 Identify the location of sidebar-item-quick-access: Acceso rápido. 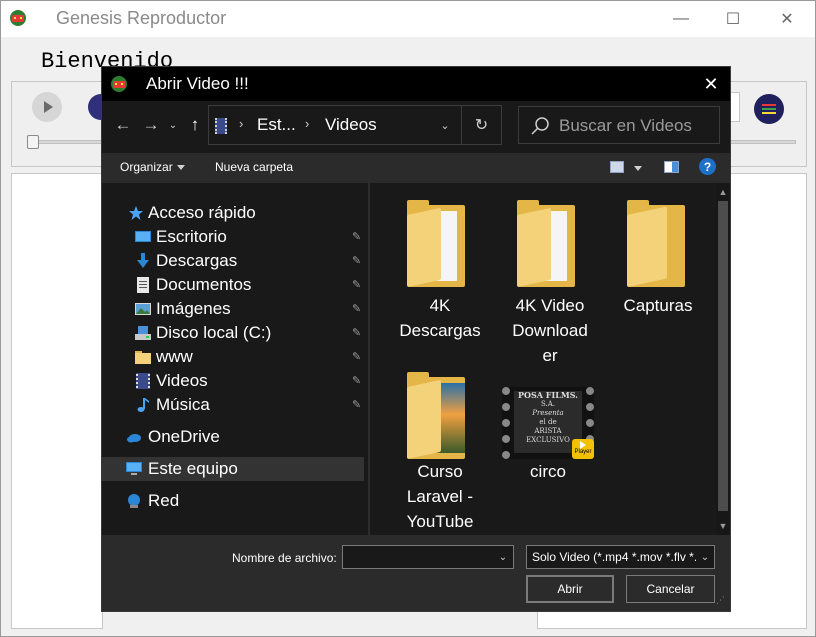
(233, 213).